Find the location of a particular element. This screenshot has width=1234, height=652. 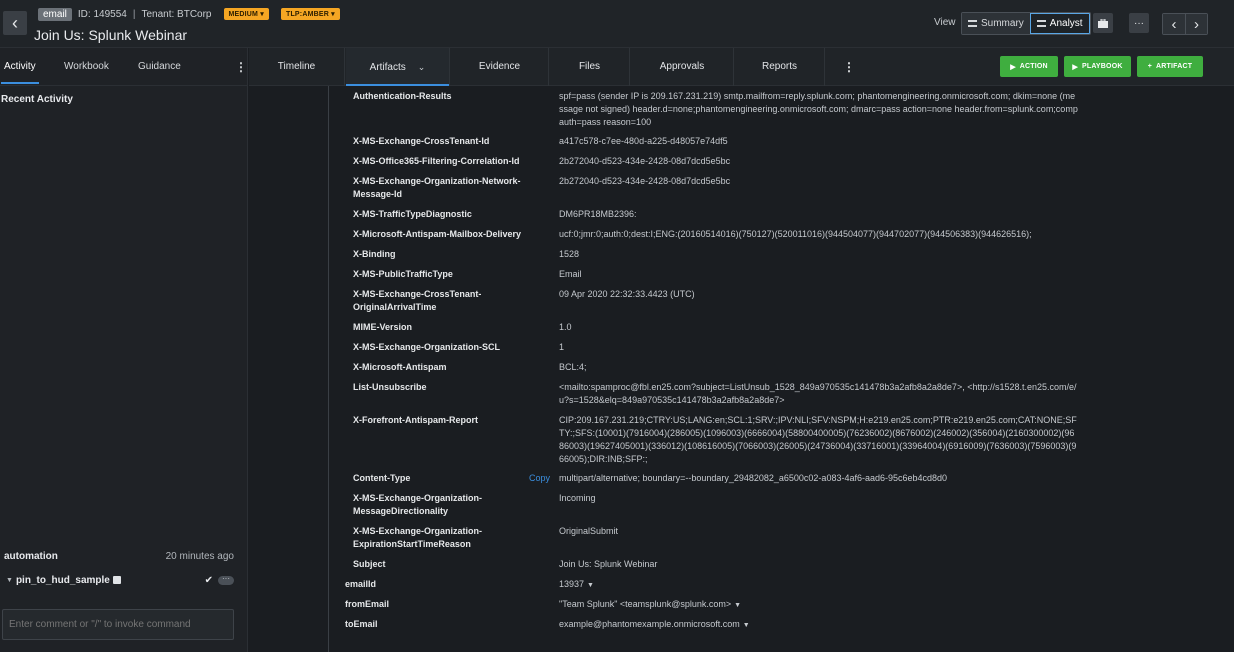

header-value: BCL:4; is located at coordinates (819, 367).